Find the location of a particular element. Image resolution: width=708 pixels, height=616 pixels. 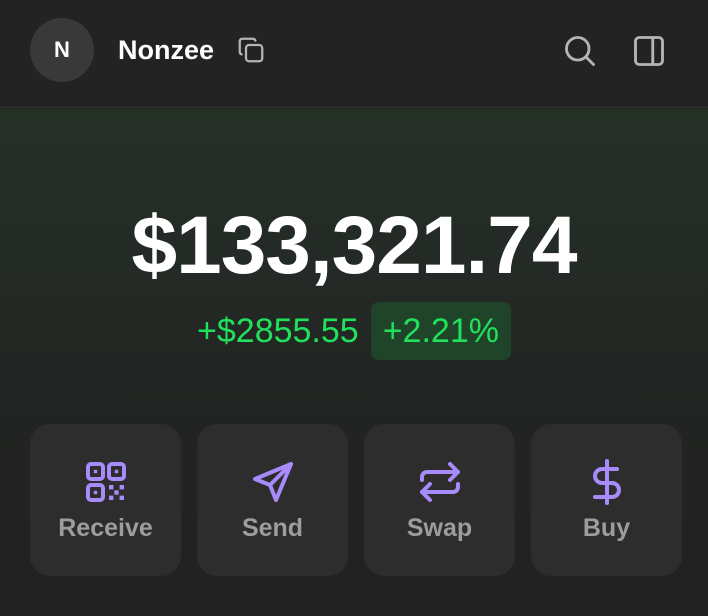

change-percent: +2.21% is located at coordinates (440, 331).